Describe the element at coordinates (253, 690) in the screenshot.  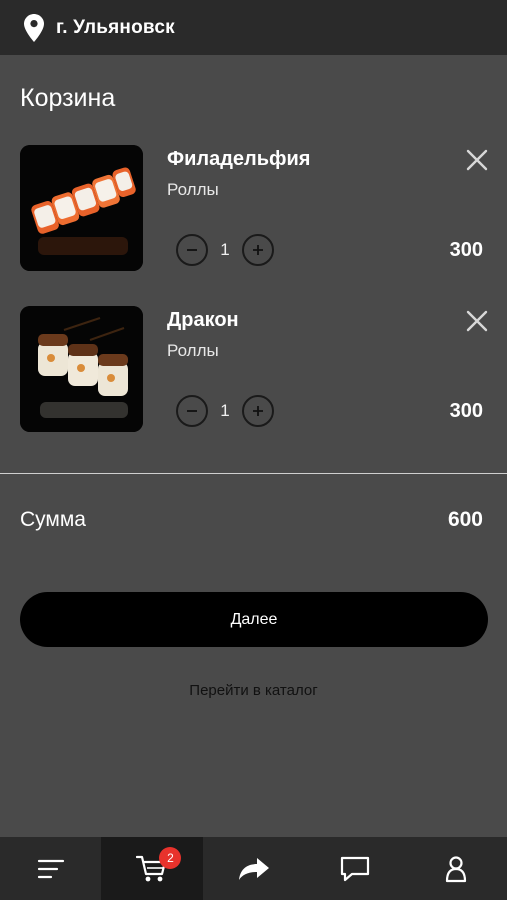
I see `go-to-catalog-link: Перейти в каталог` at that location.